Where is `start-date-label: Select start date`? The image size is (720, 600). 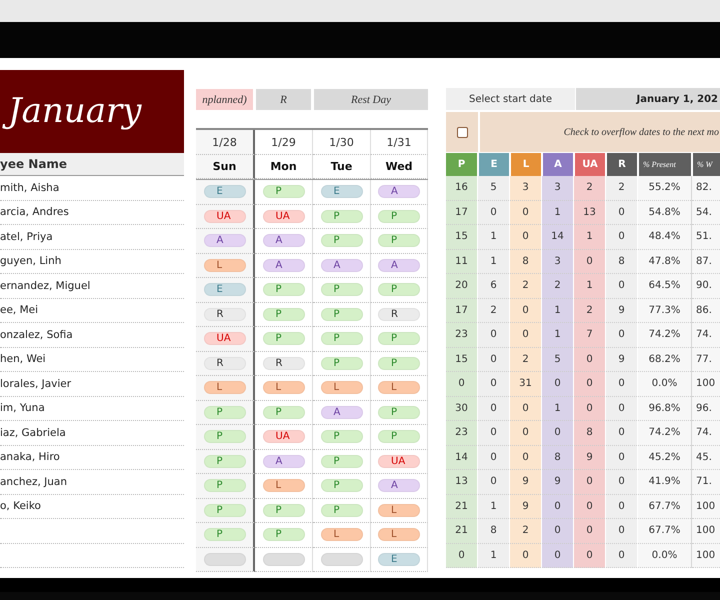 start-date-label: Select start date is located at coordinates (510, 99).